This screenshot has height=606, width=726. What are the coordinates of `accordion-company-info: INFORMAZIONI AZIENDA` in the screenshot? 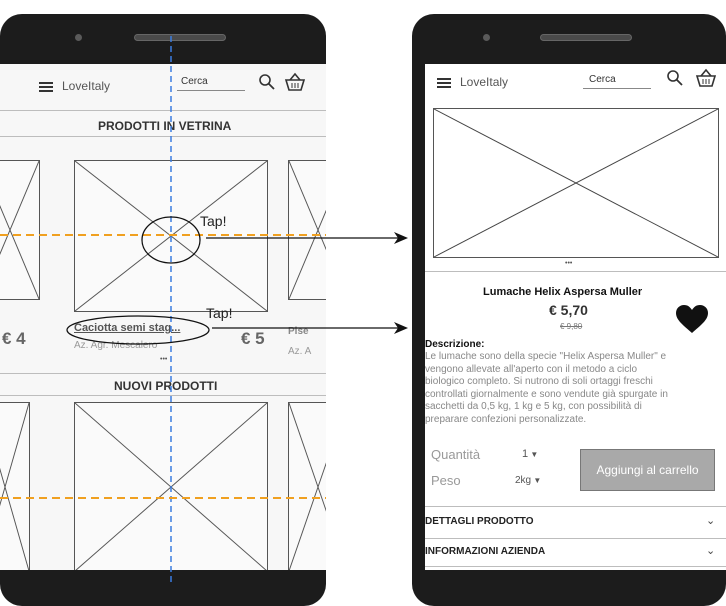 It's located at (485, 551).